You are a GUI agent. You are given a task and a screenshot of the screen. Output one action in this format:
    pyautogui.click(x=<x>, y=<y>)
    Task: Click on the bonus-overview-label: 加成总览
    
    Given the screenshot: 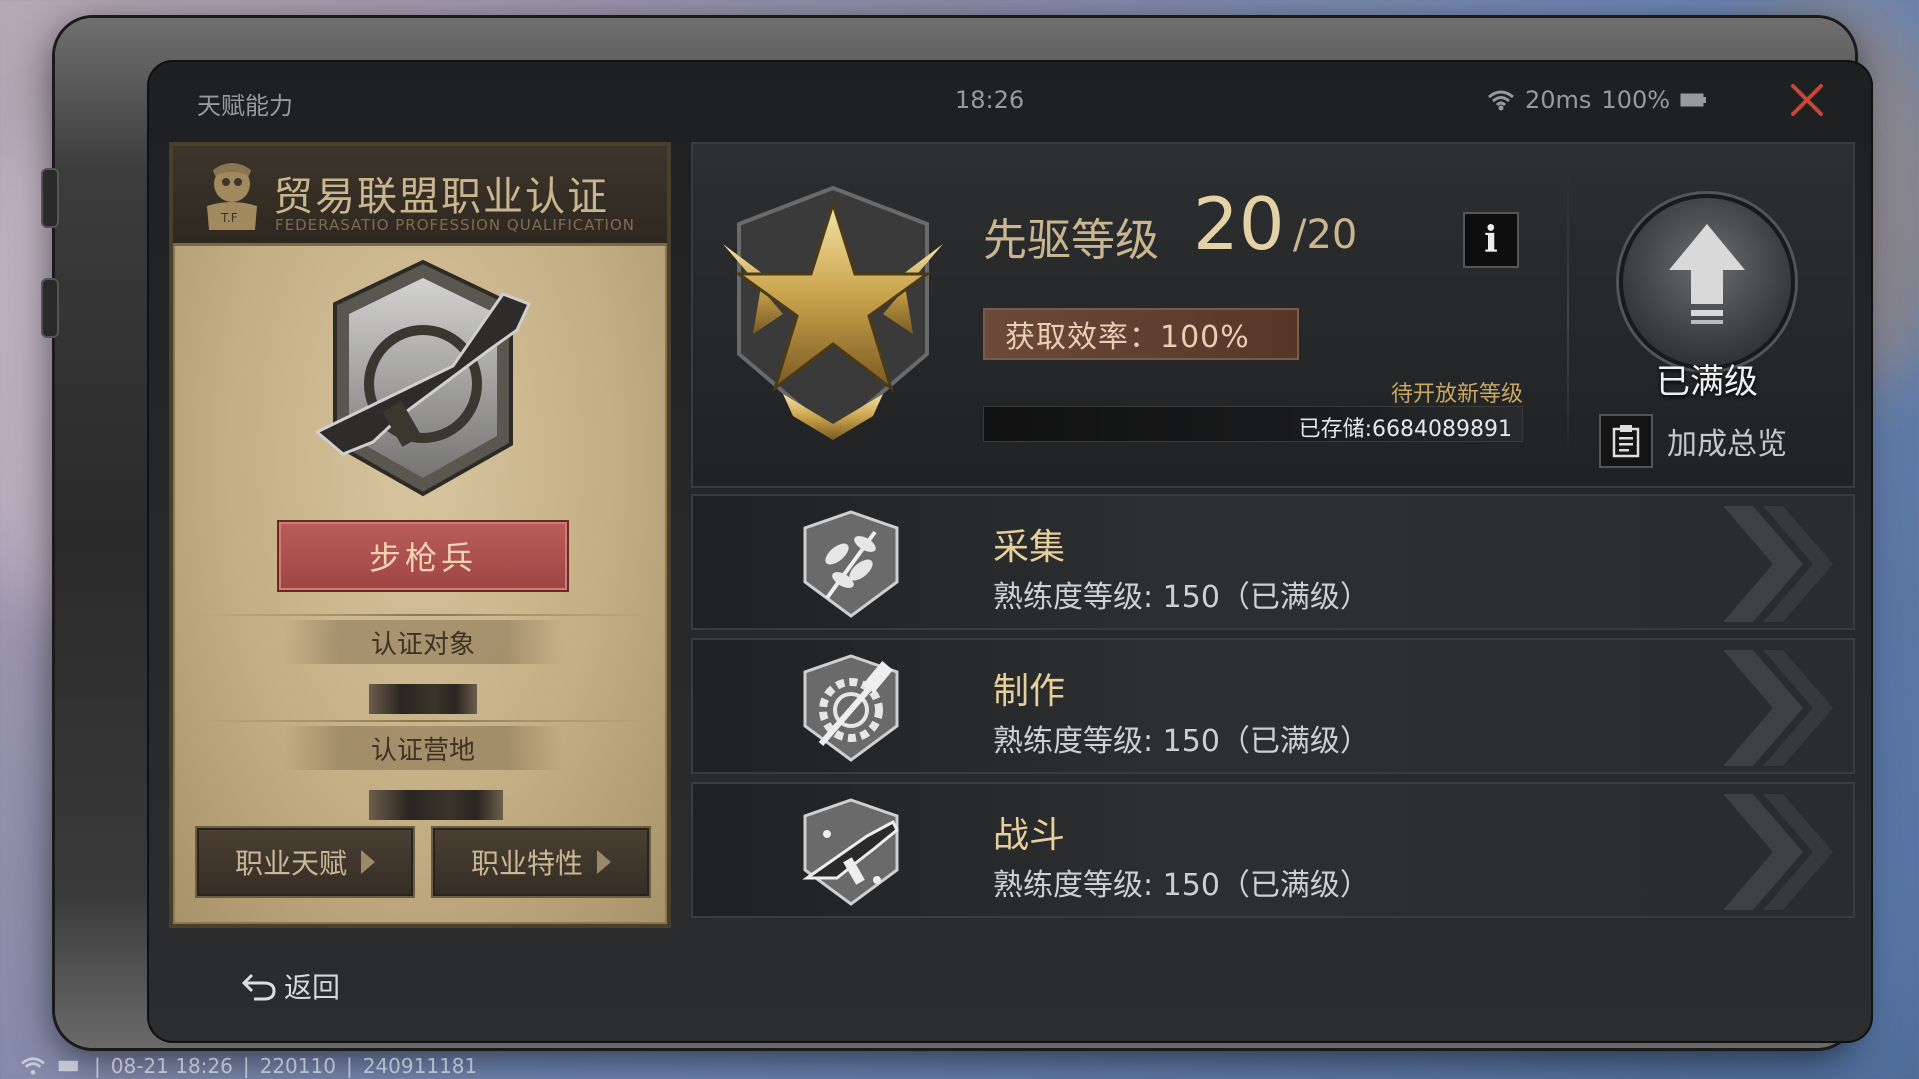 What is the action you would take?
    pyautogui.click(x=1727, y=444)
    